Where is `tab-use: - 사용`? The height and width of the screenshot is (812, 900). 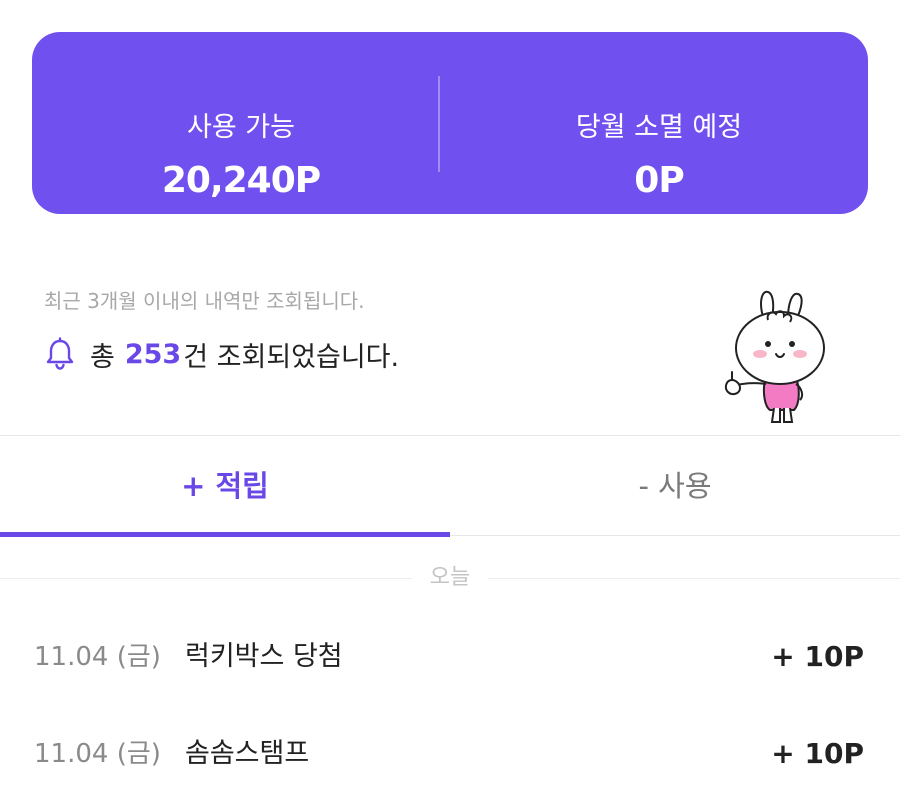
tab-use: - 사용 is located at coordinates (675, 486).